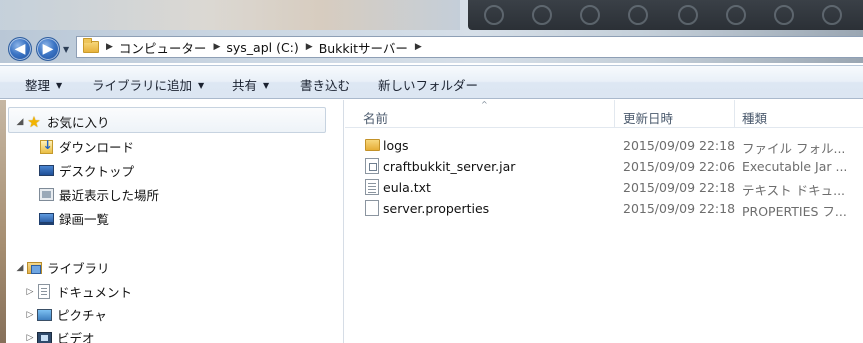 The width and height of the screenshot is (863, 343). I want to click on new-folder-label: 新しいフォルダー, so click(428, 85).